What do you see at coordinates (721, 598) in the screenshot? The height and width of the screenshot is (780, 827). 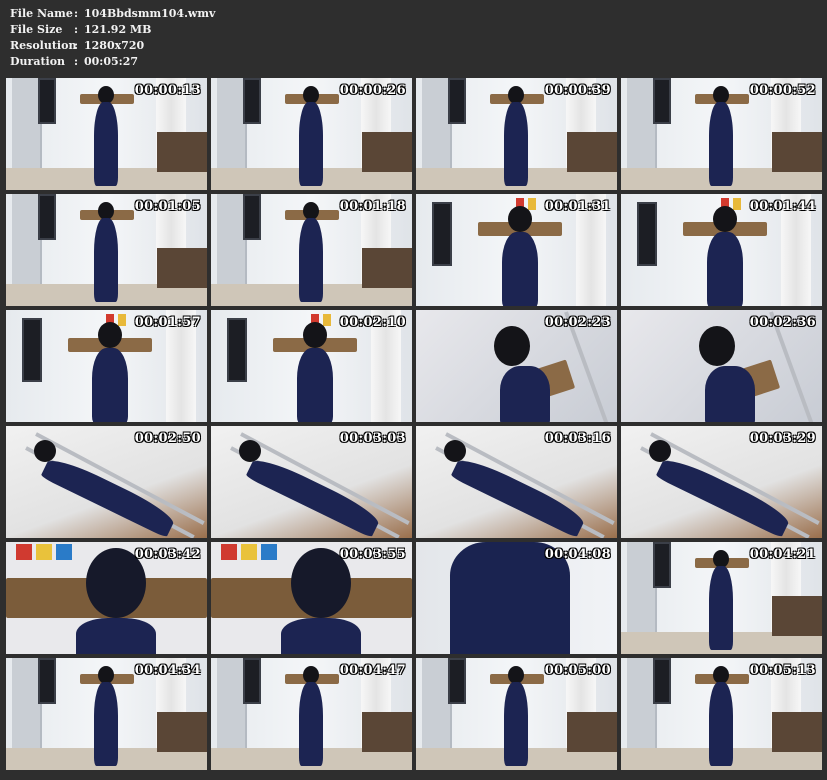 I see `thumbnail: 00:04:21` at bounding box center [721, 598].